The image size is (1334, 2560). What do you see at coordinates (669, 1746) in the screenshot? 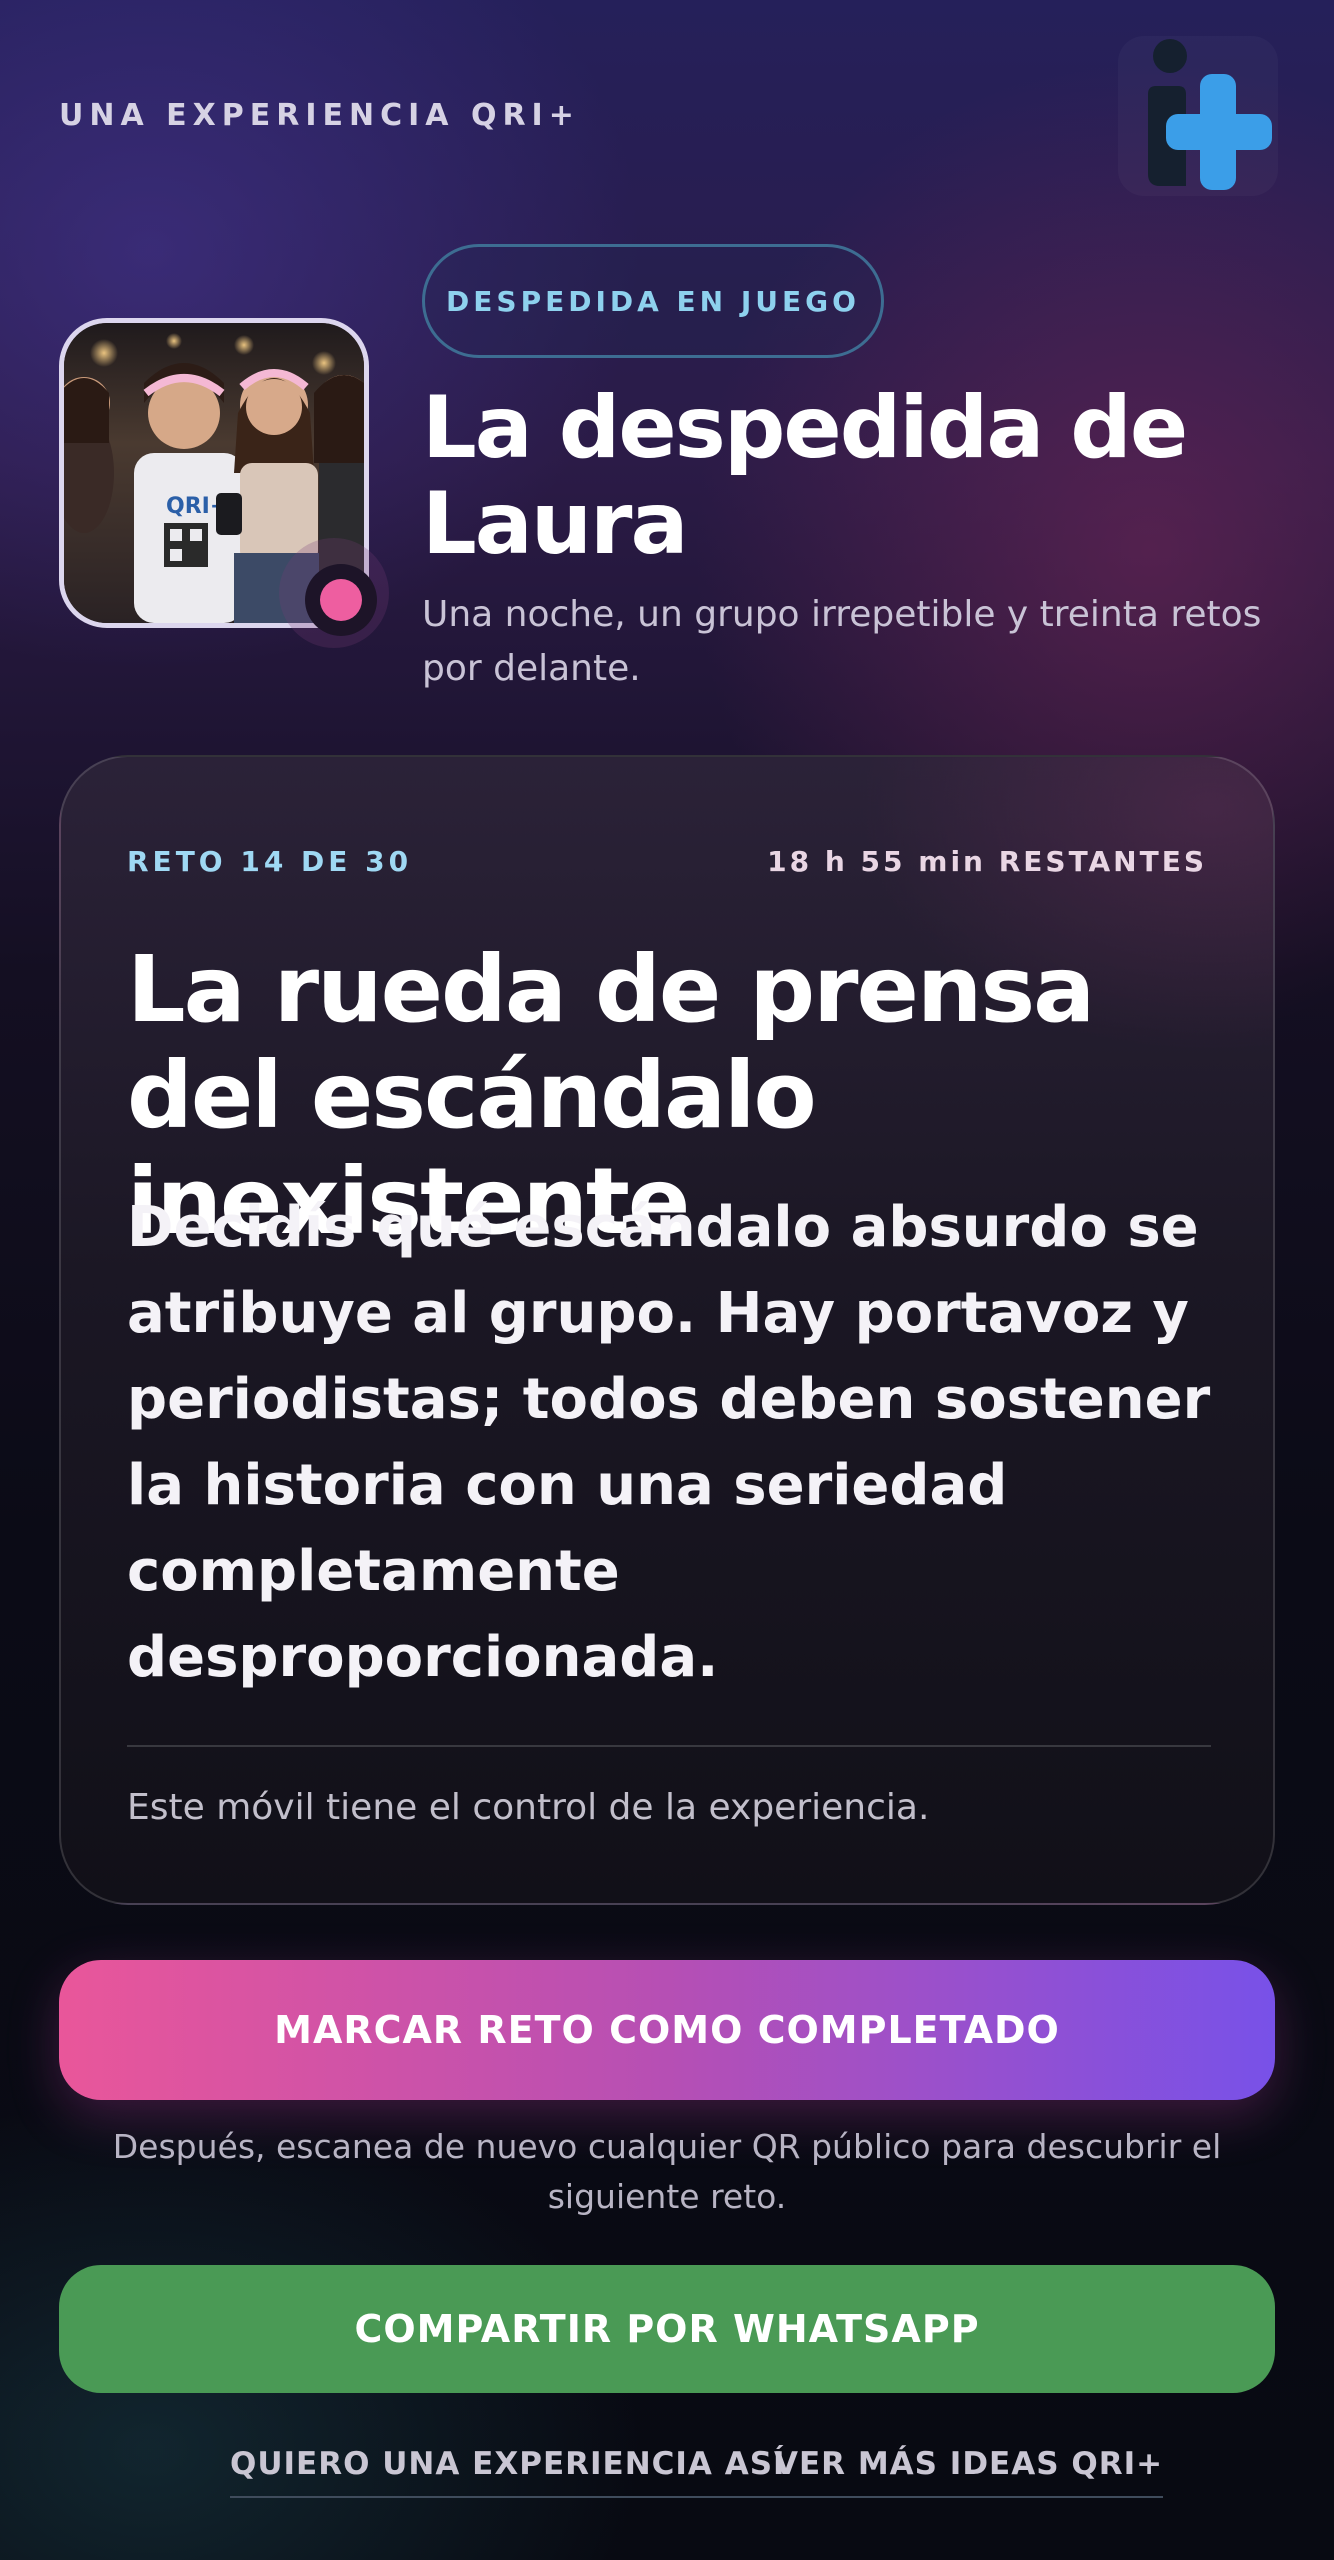
I see `card-divider` at bounding box center [669, 1746].